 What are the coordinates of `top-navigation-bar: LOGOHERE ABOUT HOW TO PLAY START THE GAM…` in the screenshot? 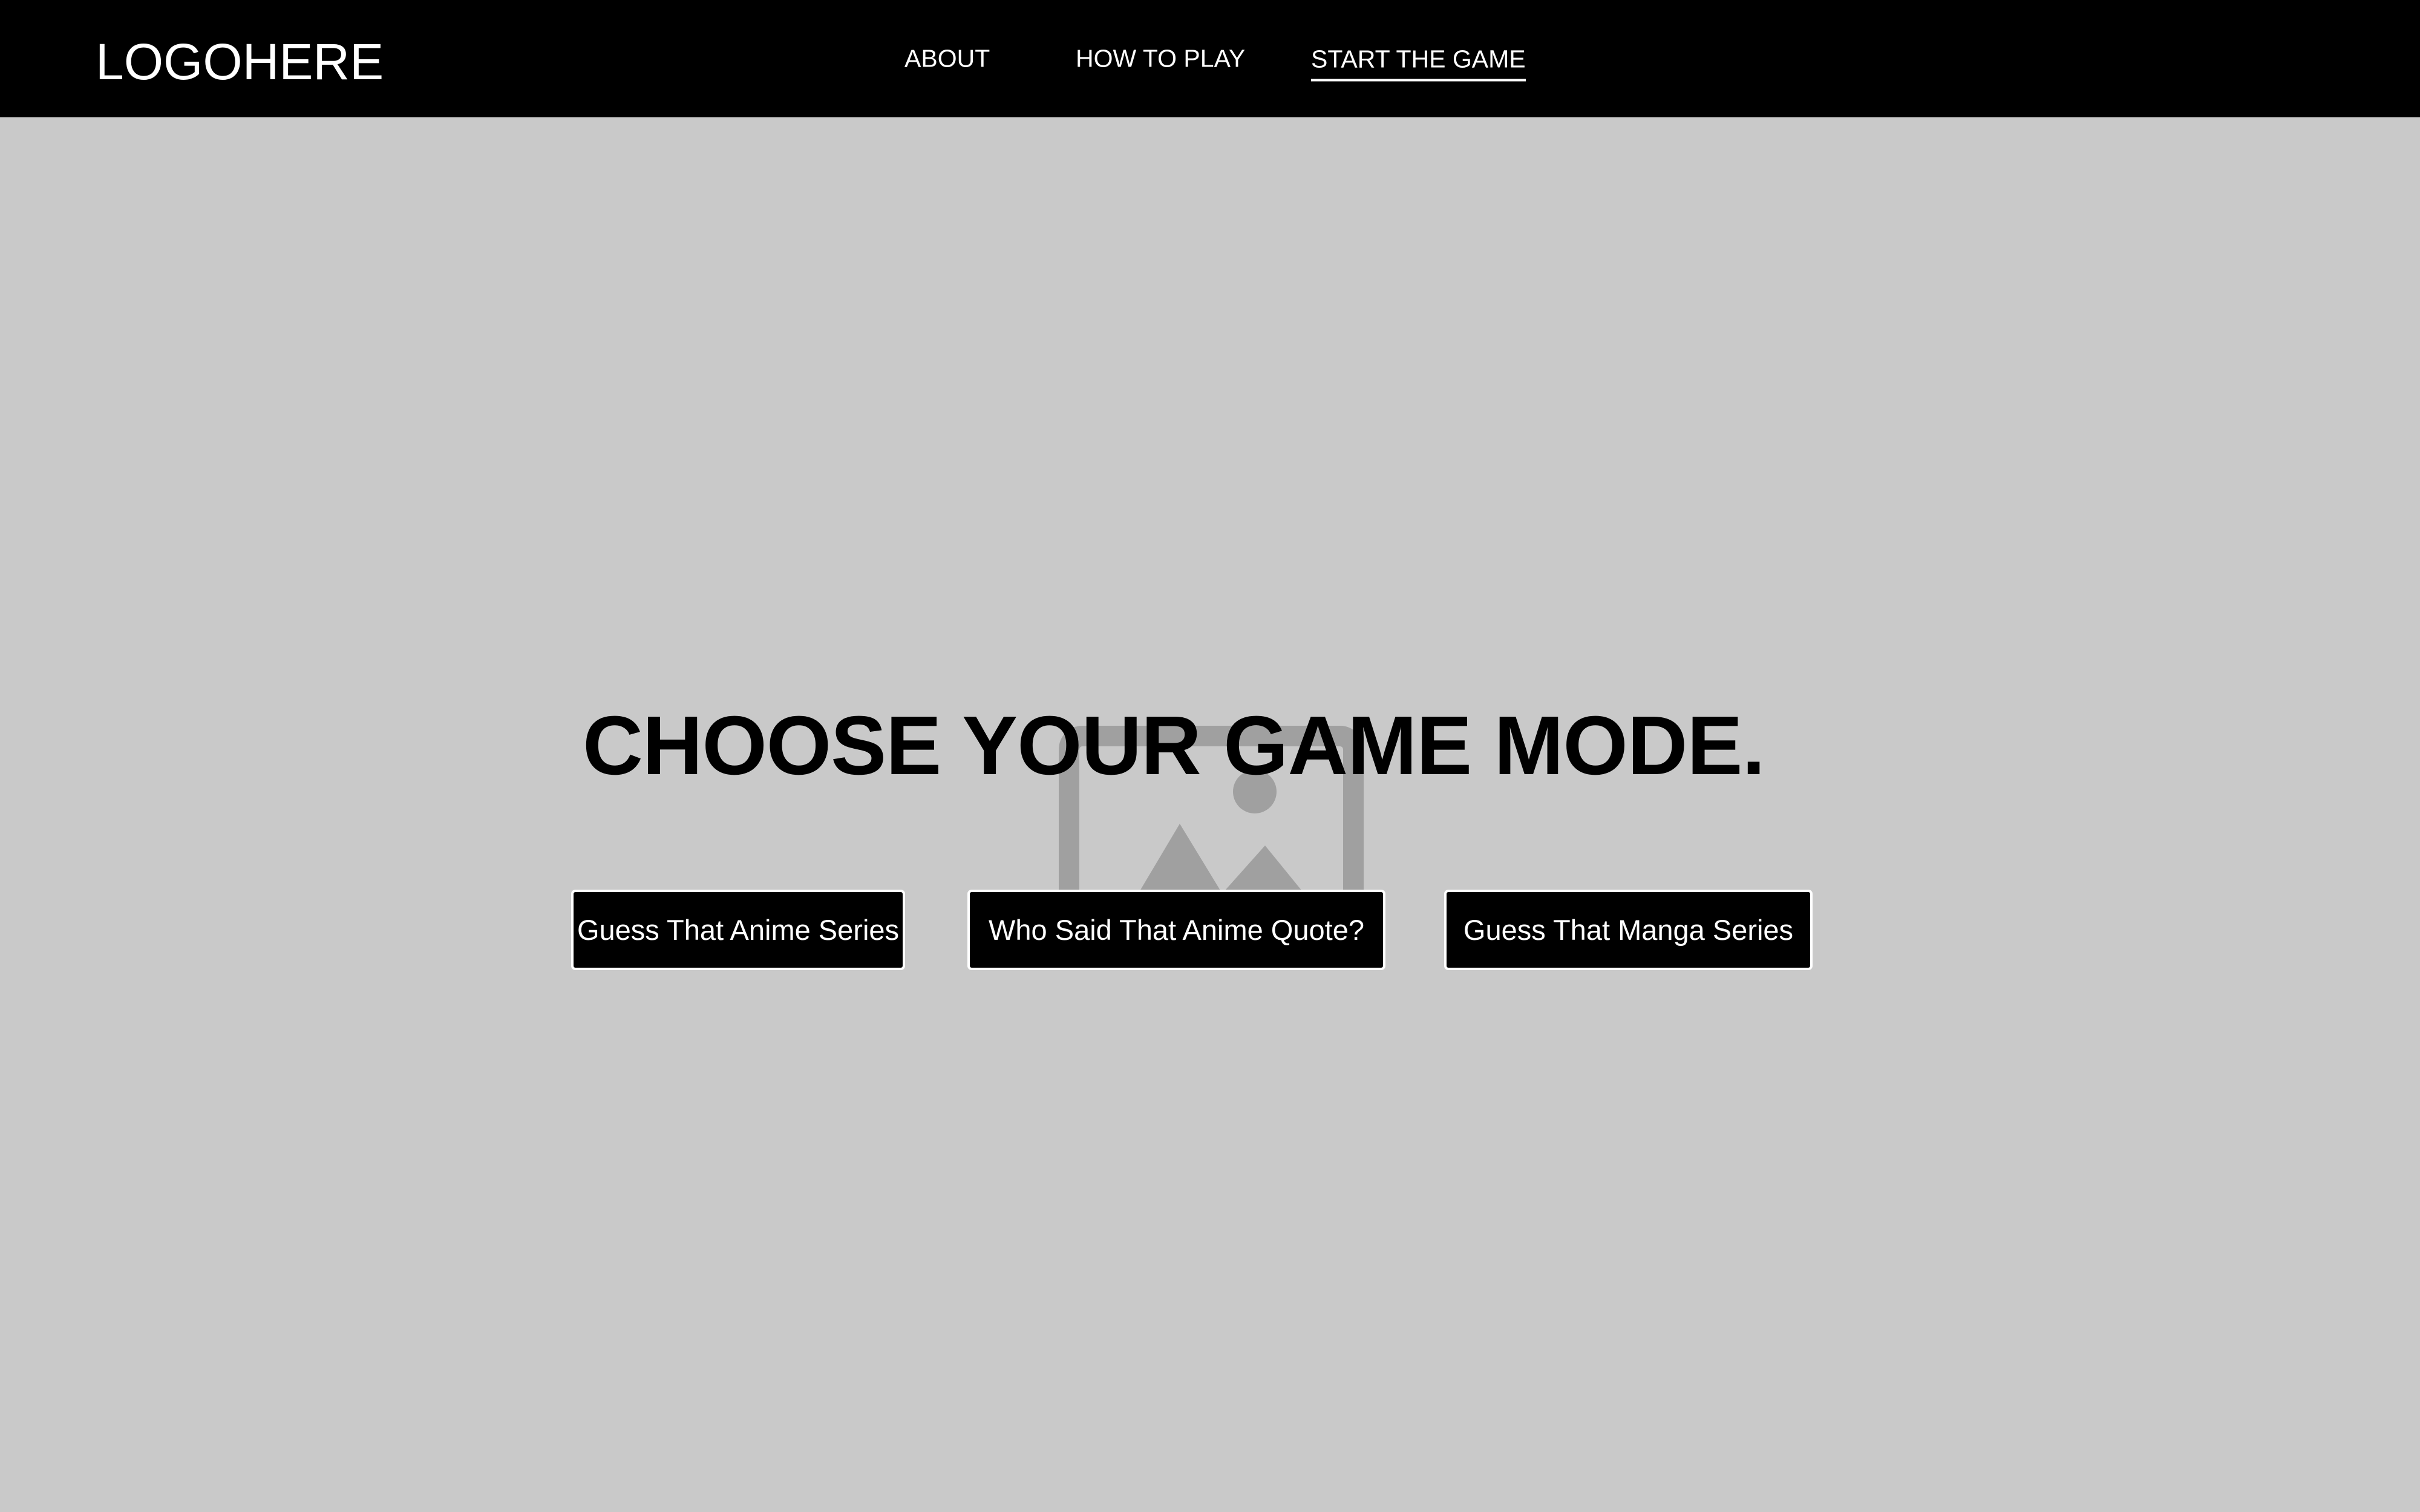 It's located at (1210, 59).